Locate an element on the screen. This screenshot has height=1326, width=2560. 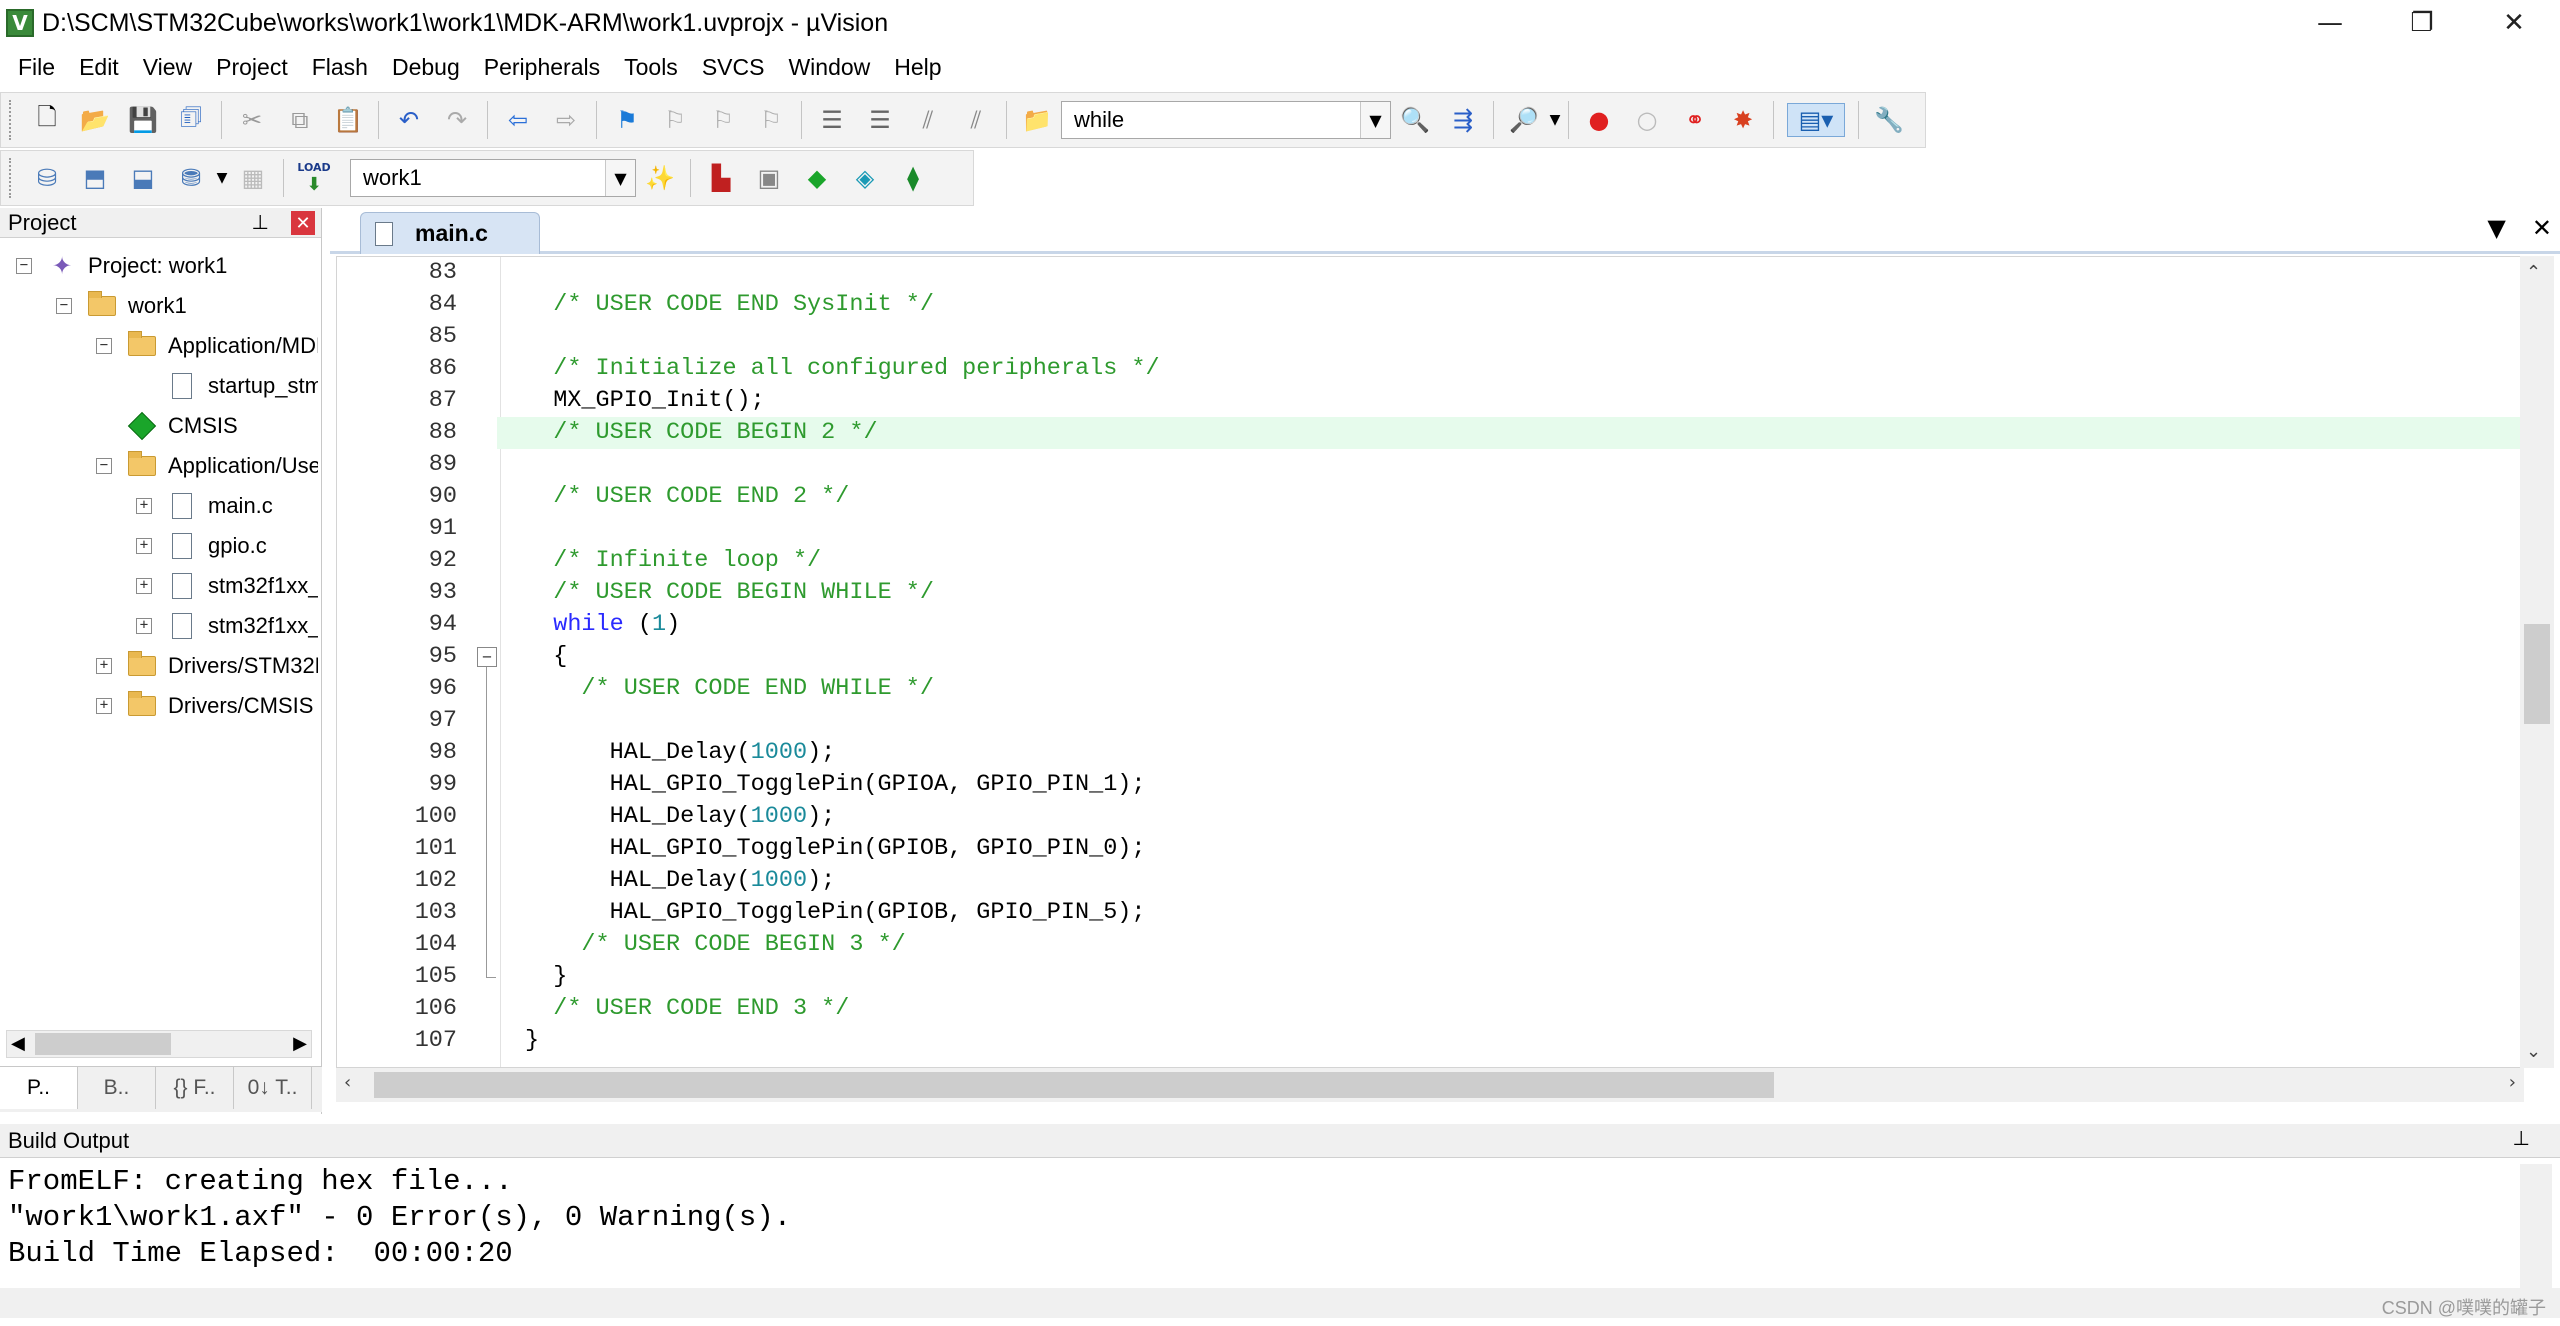
configure-icon: 🔧 is located at coordinates (1889, 120).